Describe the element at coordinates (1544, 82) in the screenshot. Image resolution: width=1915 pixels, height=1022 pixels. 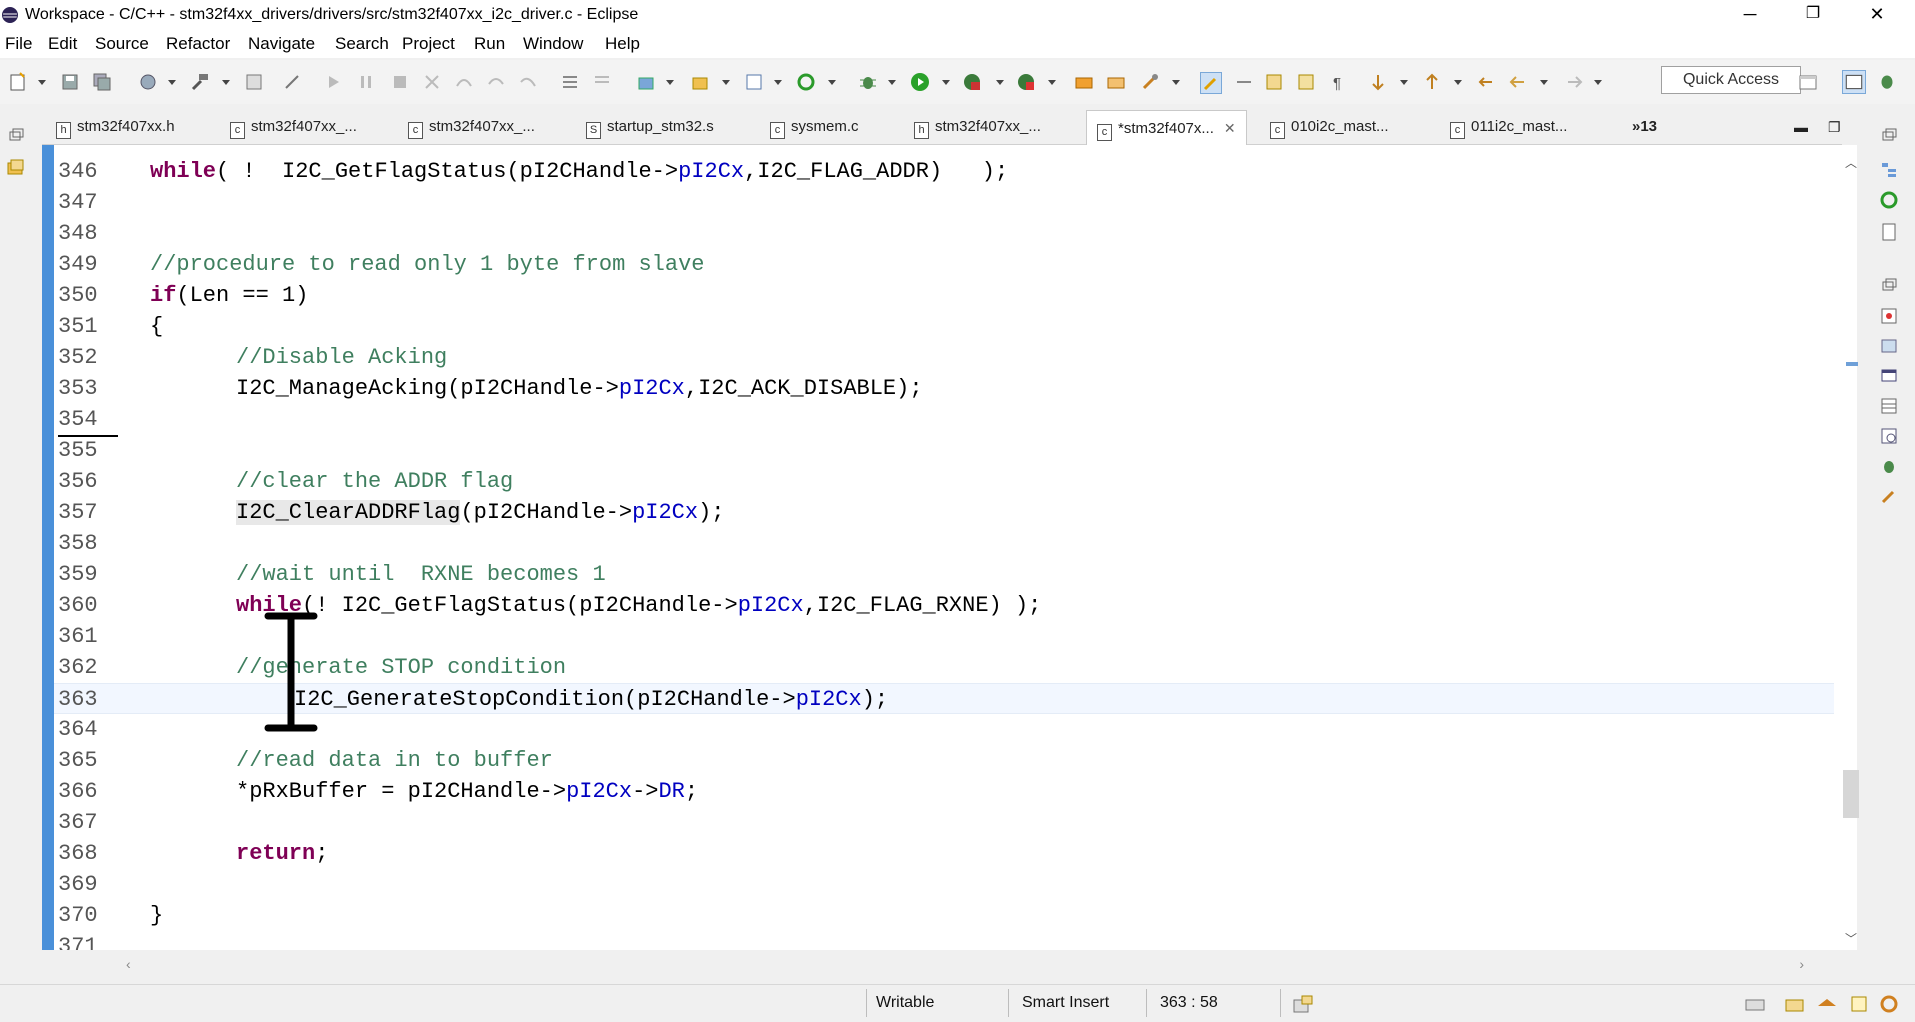
I see `back-dropdown-arrow-icon` at that location.